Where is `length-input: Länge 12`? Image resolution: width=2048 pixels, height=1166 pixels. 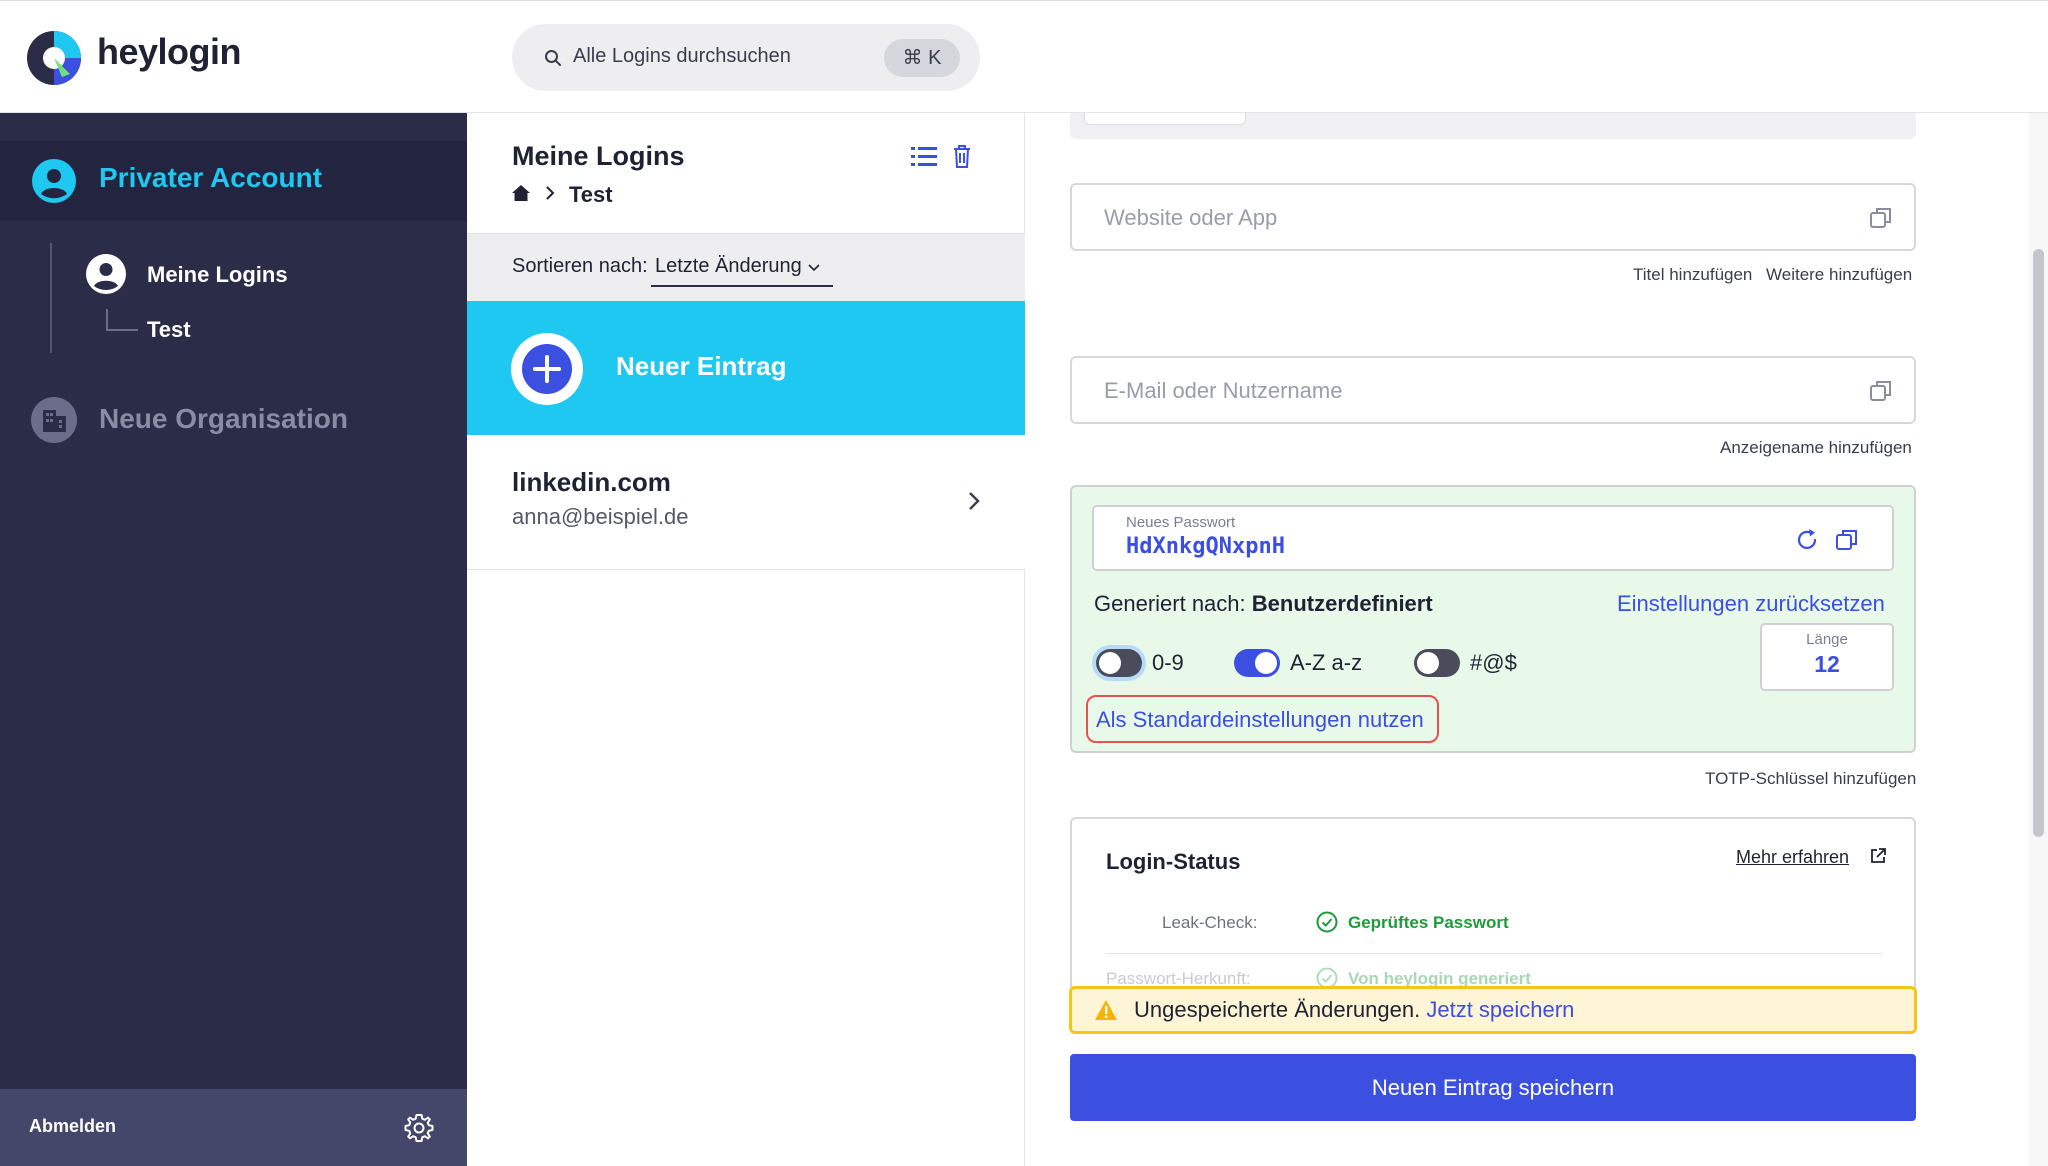 length-input: Länge 12 is located at coordinates (1827, 657).